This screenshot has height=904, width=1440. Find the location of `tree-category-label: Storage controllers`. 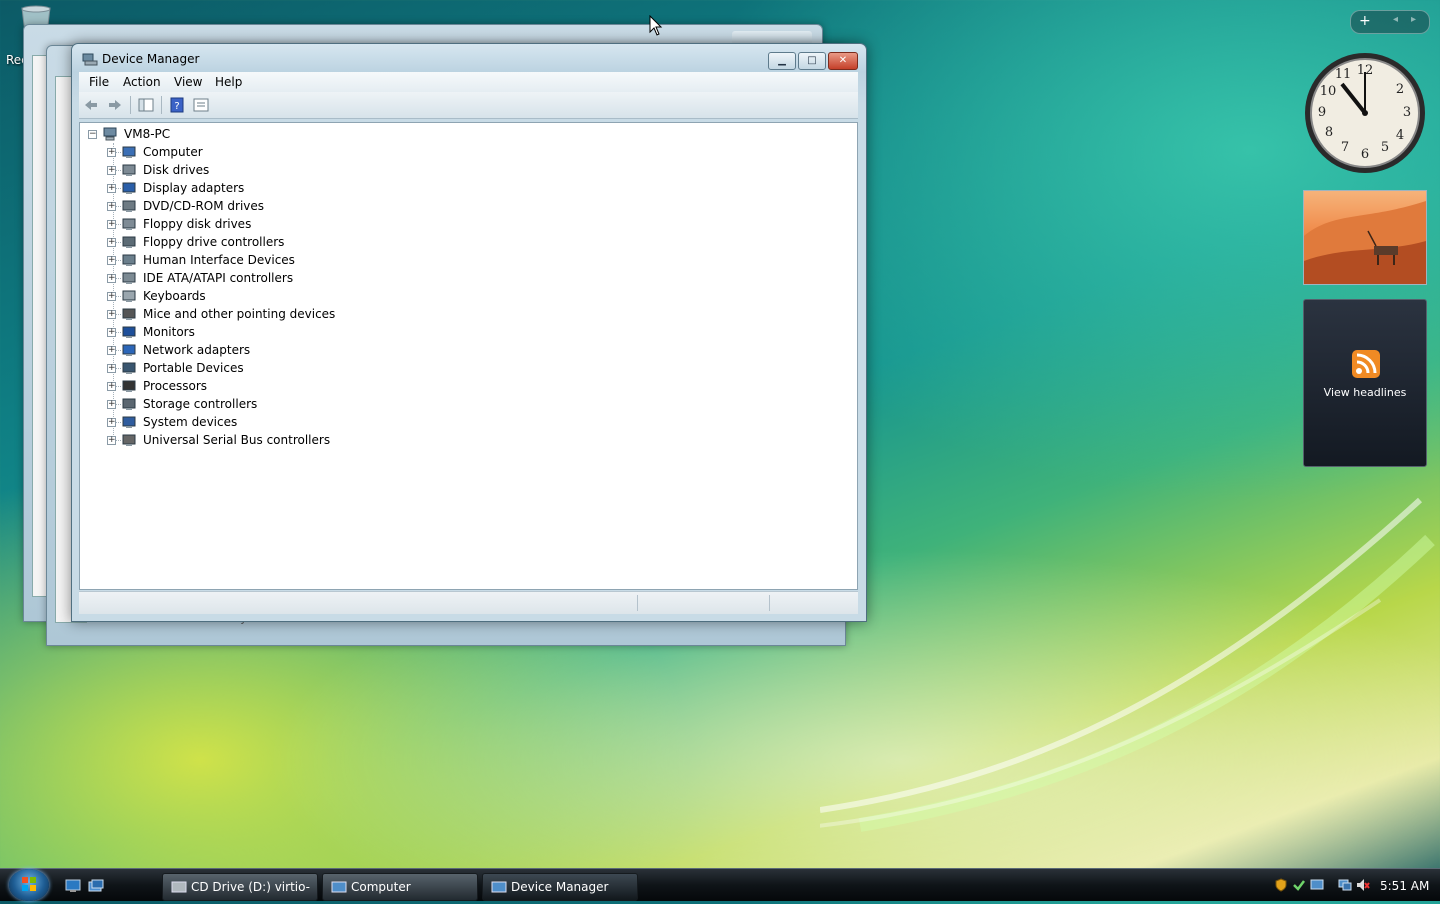

tree-category-label: Storage controllers is located at coordinates (200, 404).